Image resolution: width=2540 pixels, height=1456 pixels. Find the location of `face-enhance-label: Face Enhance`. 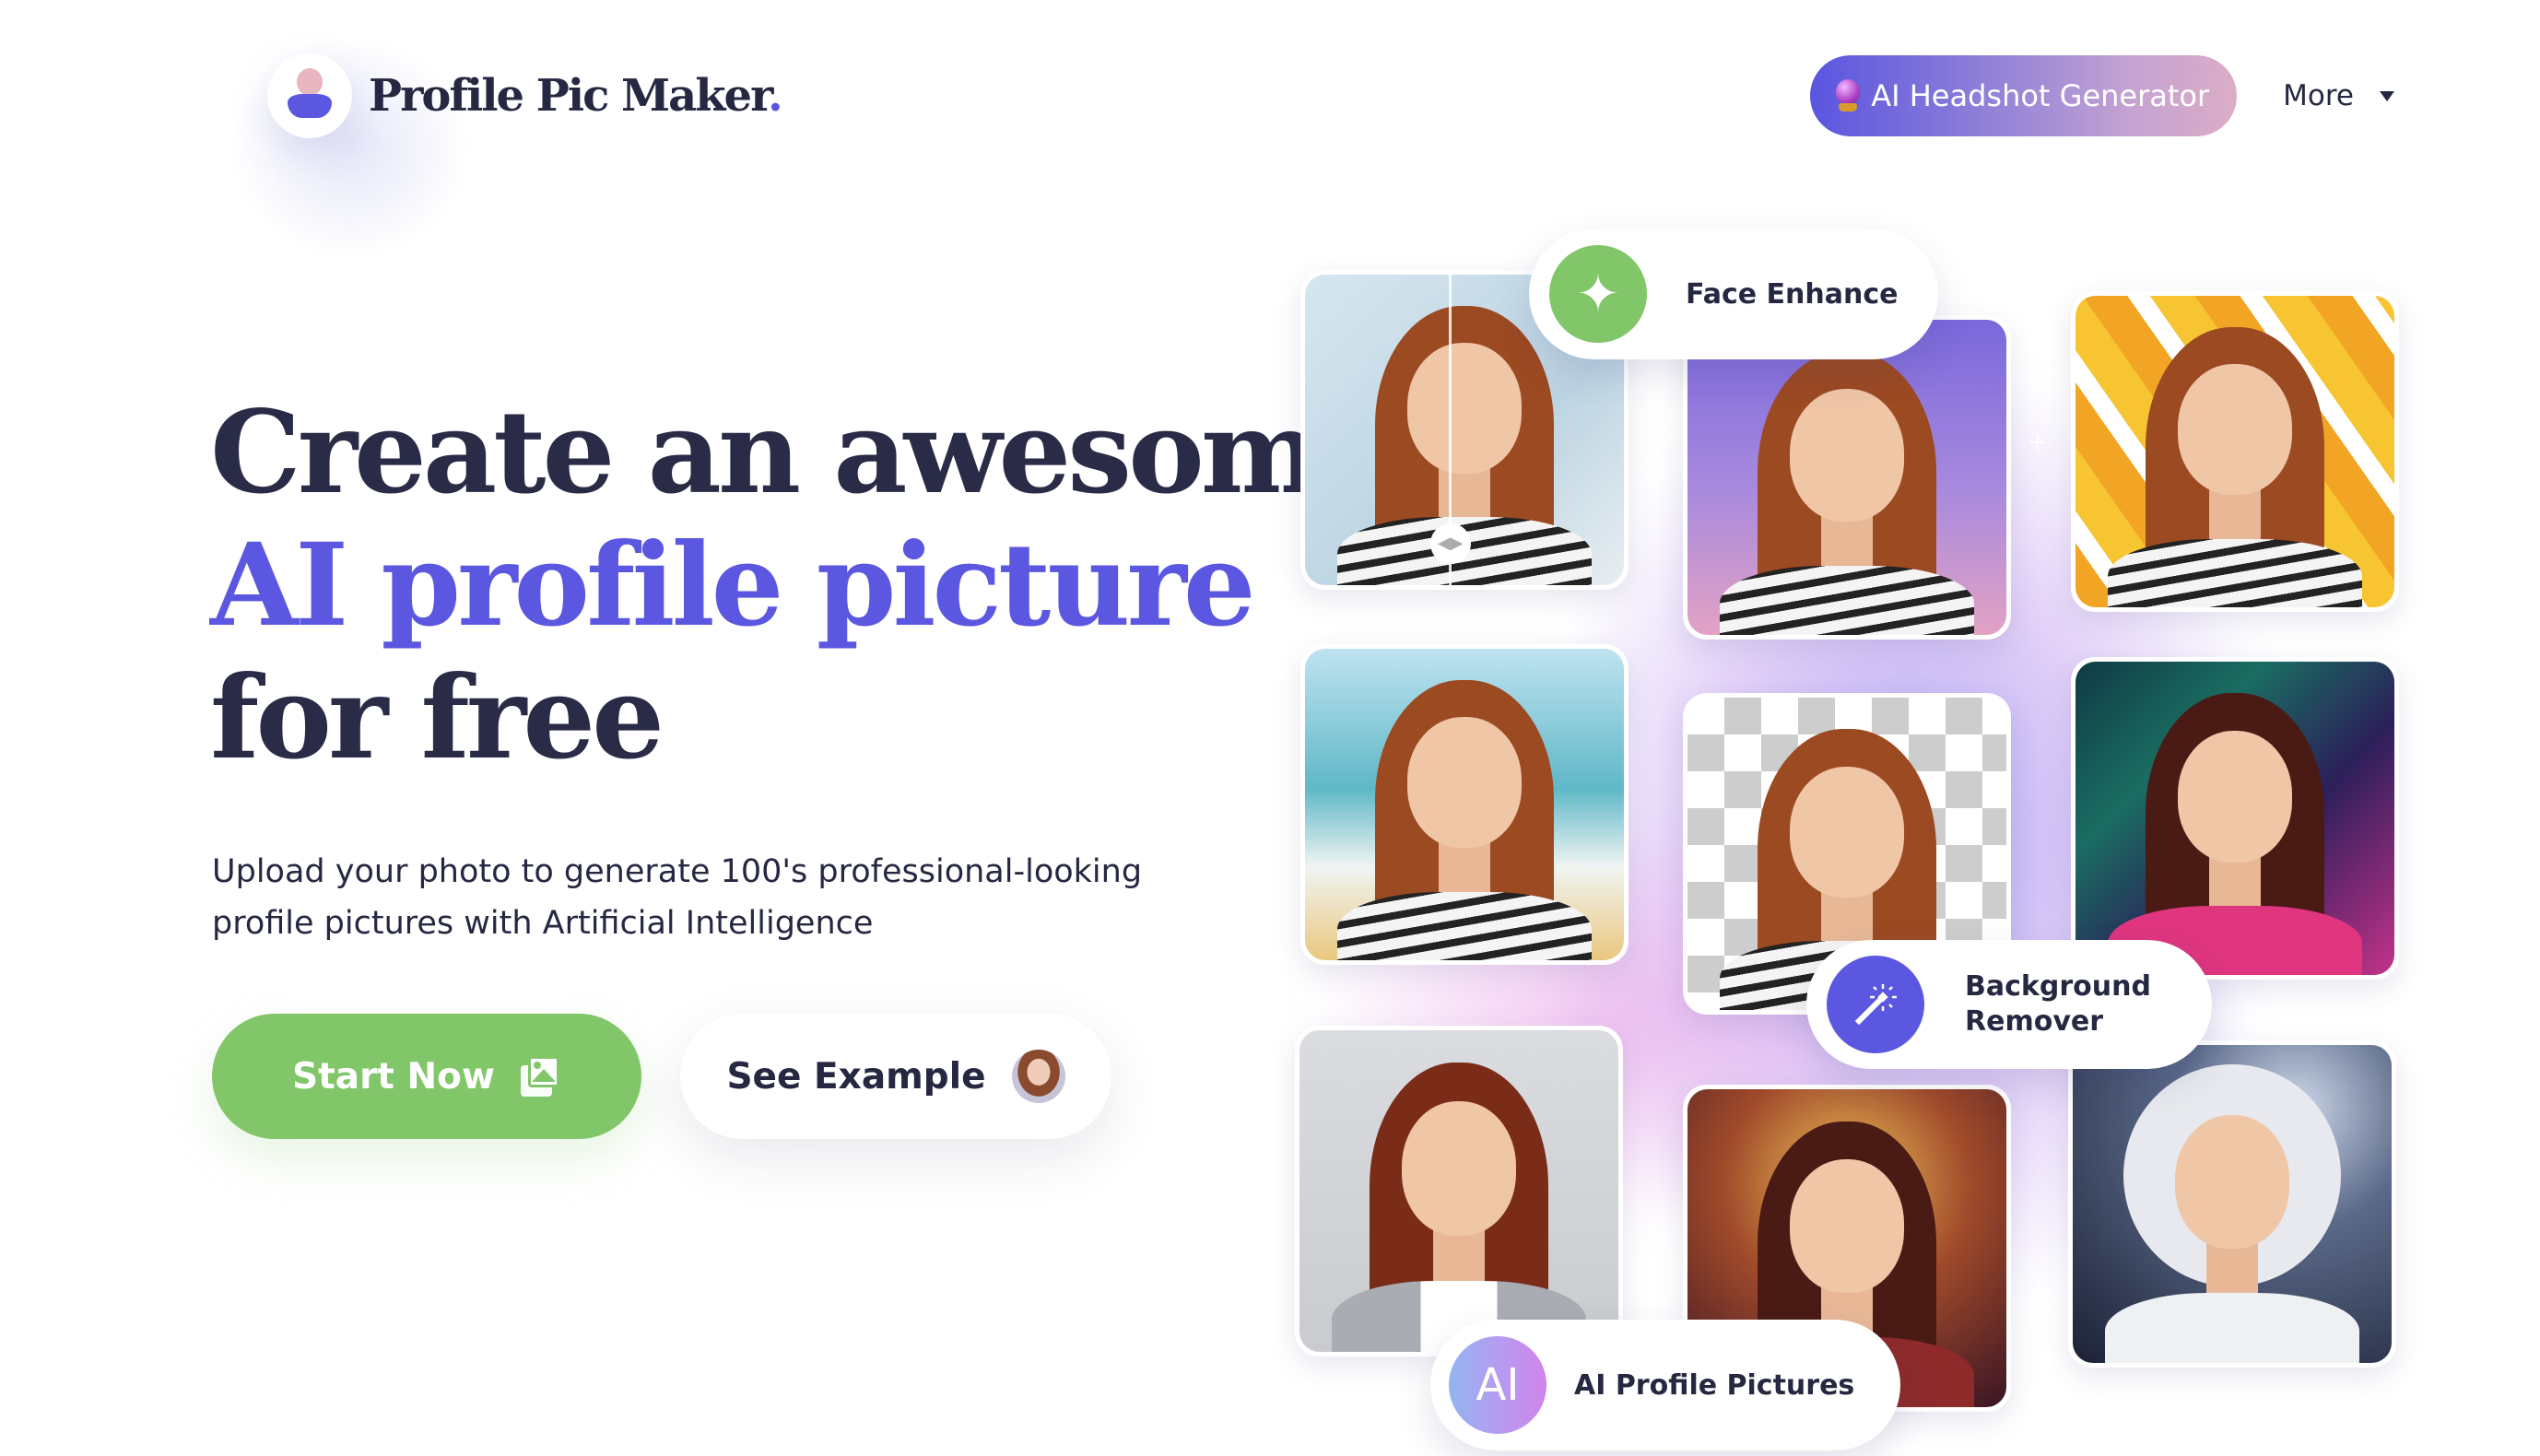

face-enhance-label: Face Enhance is located at coordinates (1792, 294).